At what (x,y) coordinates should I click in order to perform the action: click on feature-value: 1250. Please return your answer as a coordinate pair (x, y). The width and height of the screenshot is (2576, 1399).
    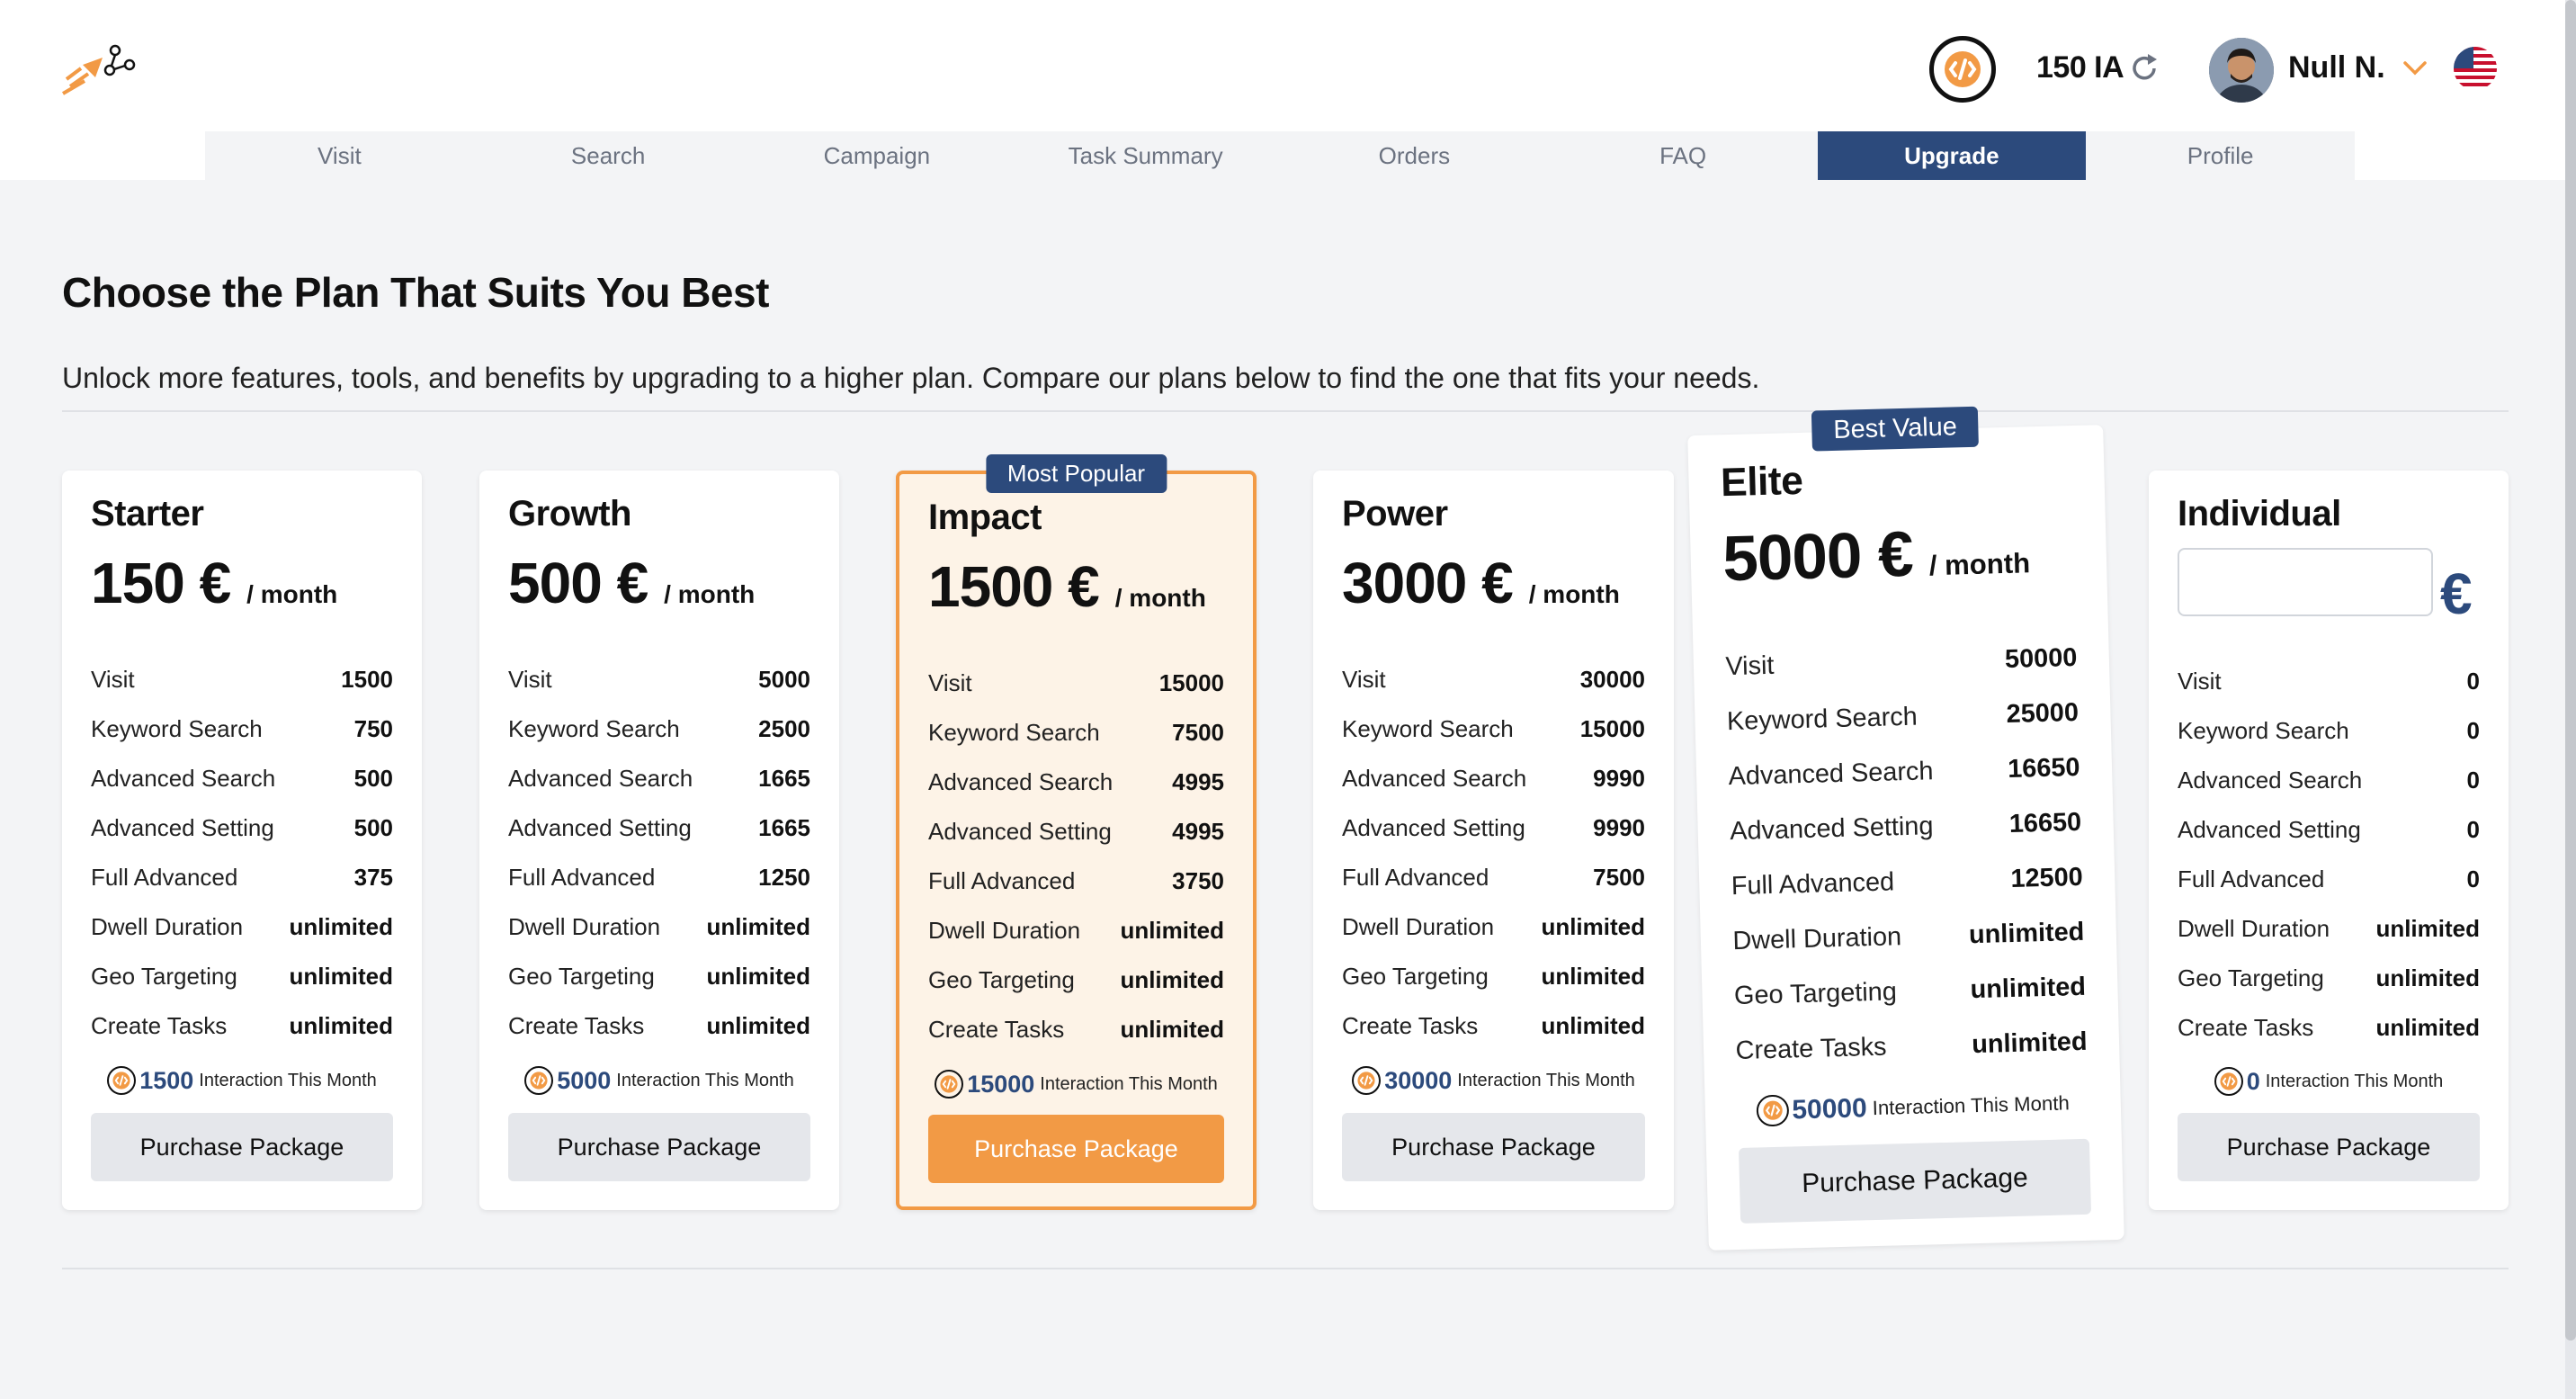
    Looking at the image, I should click on (784, 878).